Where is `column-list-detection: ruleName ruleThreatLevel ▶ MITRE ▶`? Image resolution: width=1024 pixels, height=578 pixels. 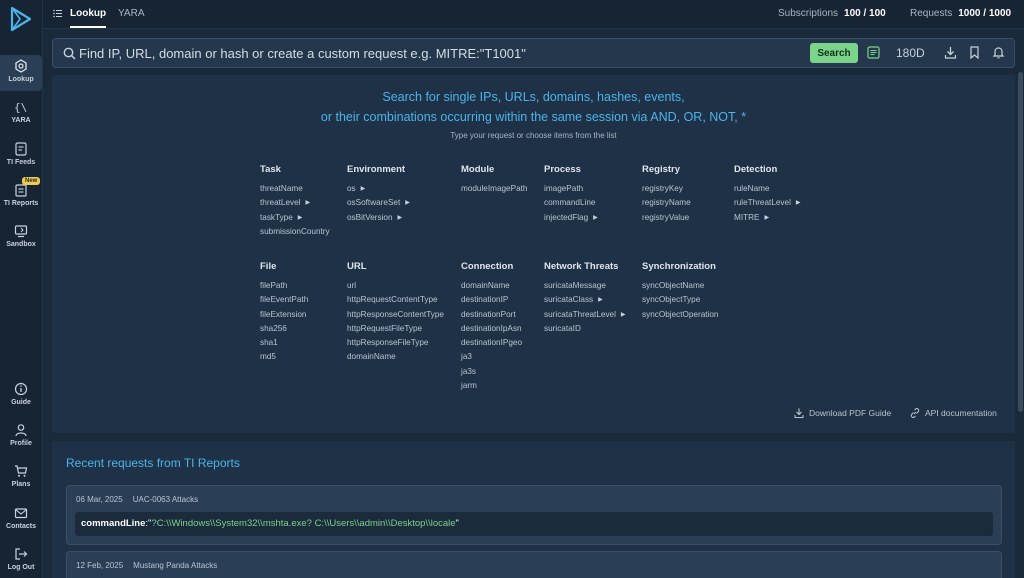 column-list-detection: ruleName ruleThreatLevel ▶ MITRE ▶ is located at coordinates (767, 203).